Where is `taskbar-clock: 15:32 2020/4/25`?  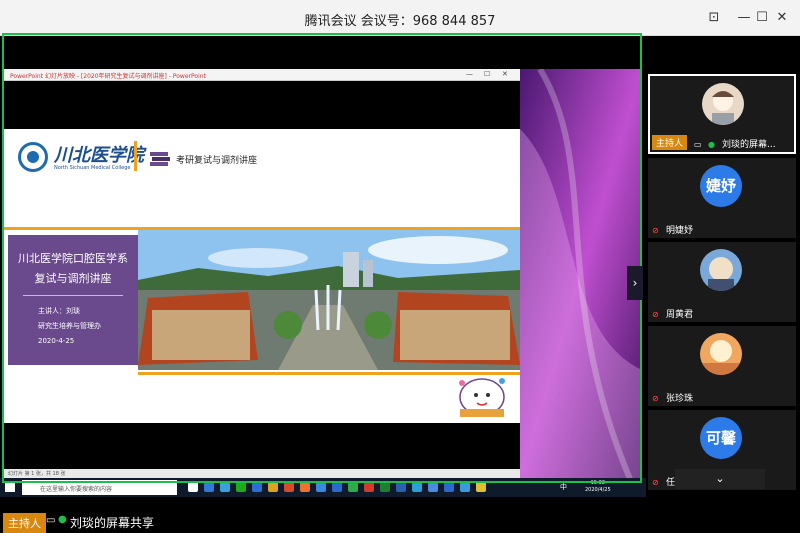 taskbar-clock: 15:32 2020/4/25 is located at coordinates (598, 487).